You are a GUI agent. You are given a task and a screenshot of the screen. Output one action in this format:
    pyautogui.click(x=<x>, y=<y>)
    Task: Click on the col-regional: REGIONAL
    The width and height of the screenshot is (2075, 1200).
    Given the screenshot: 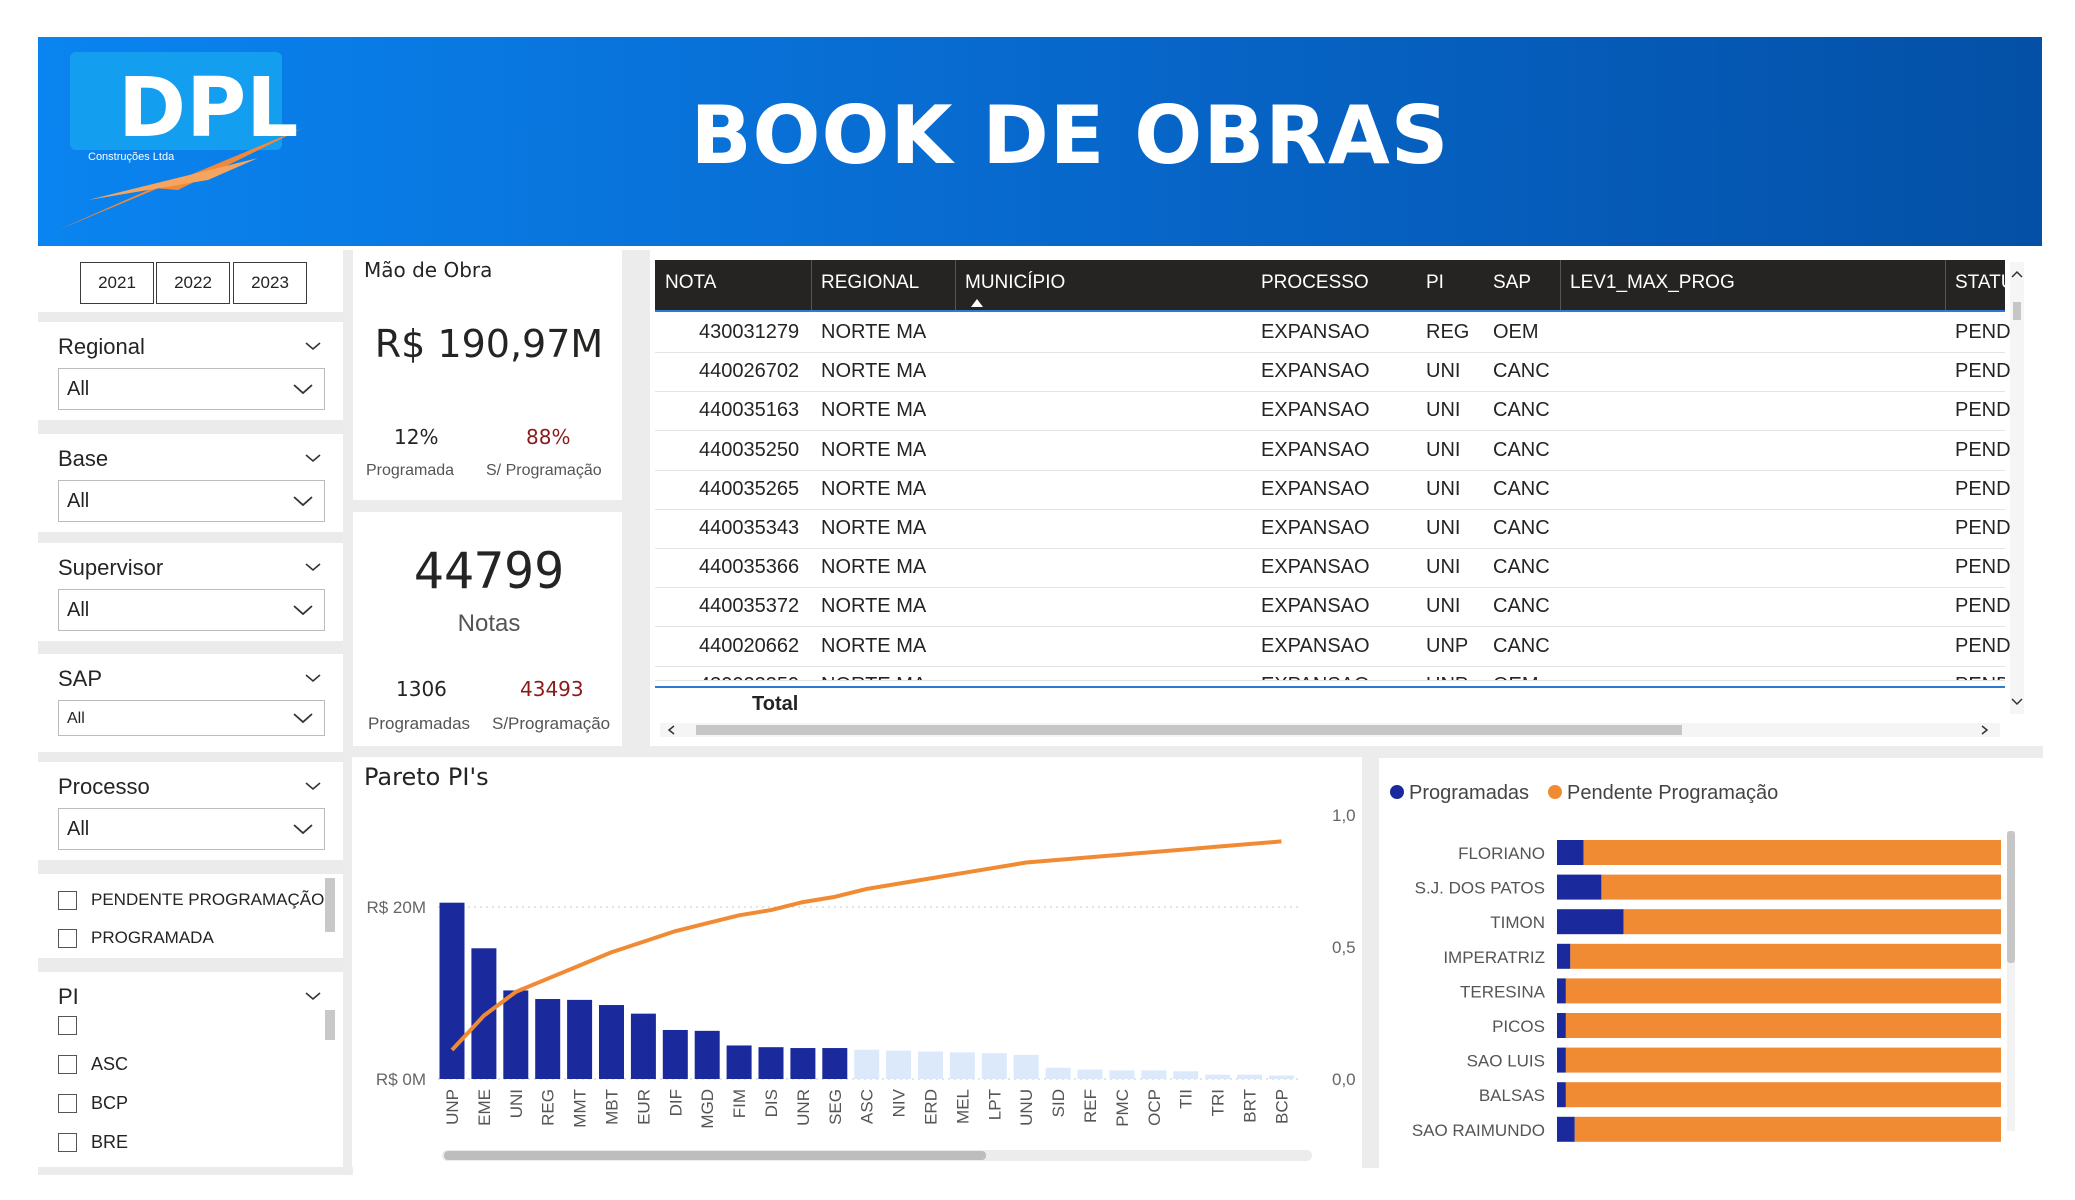 What is the action you would take?
    pyautogui.click(x=870, y=283)
    